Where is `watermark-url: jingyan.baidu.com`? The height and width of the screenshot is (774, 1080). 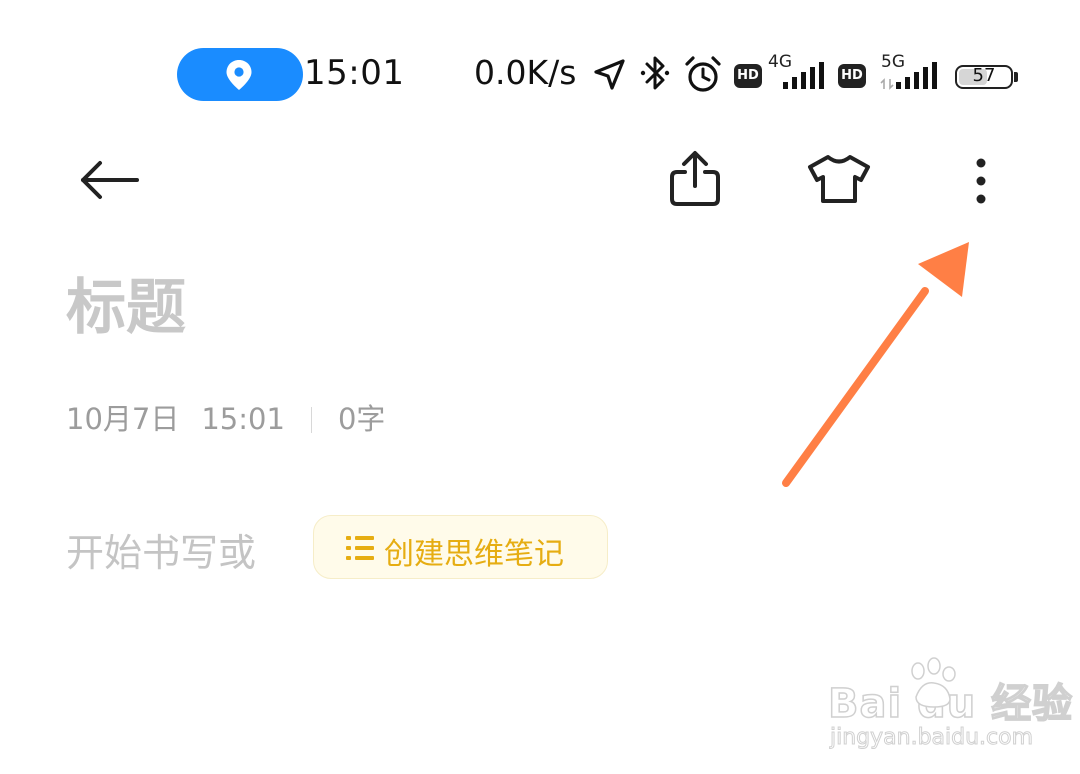
watermark-url: jingyan.baidu.com is located at coordinates (931, 738).